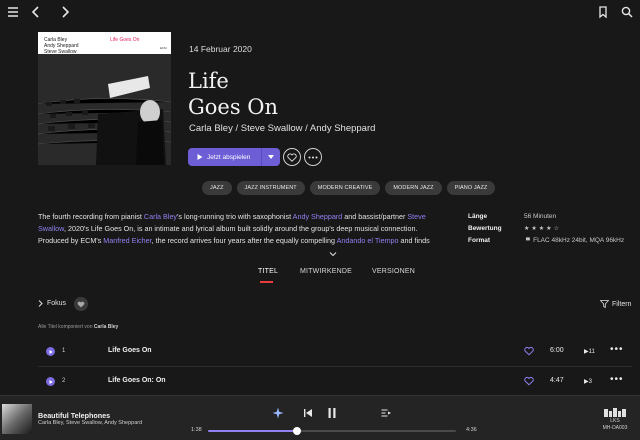 This screenshot has height=440, width=640. I want to click on play-split-button: Jetzt abspielen, so click(234, 157).